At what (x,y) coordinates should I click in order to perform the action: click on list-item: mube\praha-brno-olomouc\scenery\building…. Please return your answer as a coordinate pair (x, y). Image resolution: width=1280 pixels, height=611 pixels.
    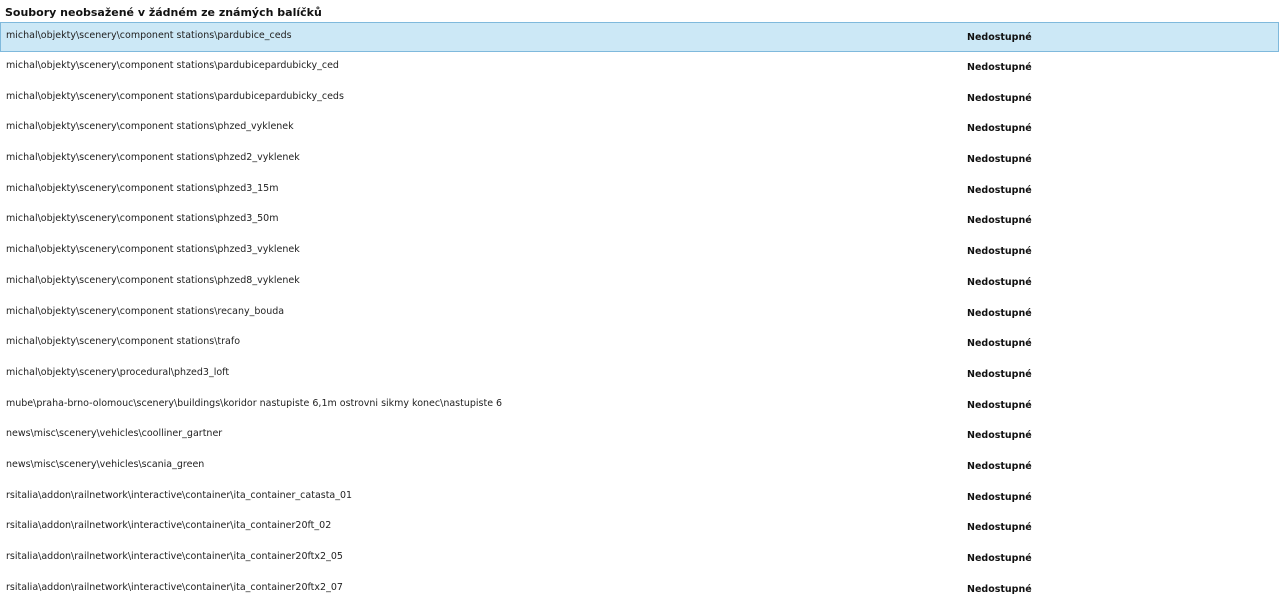
    Looking at the image, I should click on (639, 405).